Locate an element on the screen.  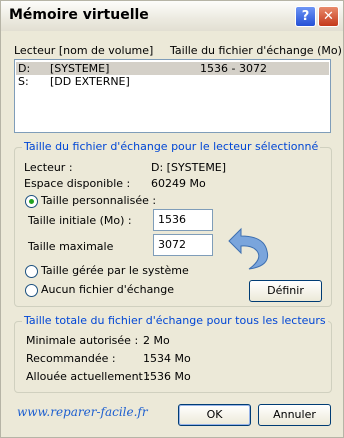
free-space-value: 60249 Mo is located at coordinates (178, 183).